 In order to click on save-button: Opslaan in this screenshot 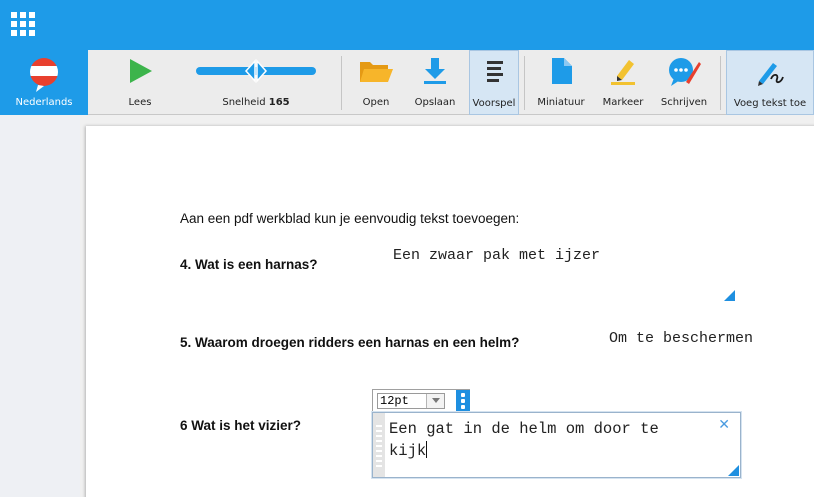, I will do `click(435, 82)`.